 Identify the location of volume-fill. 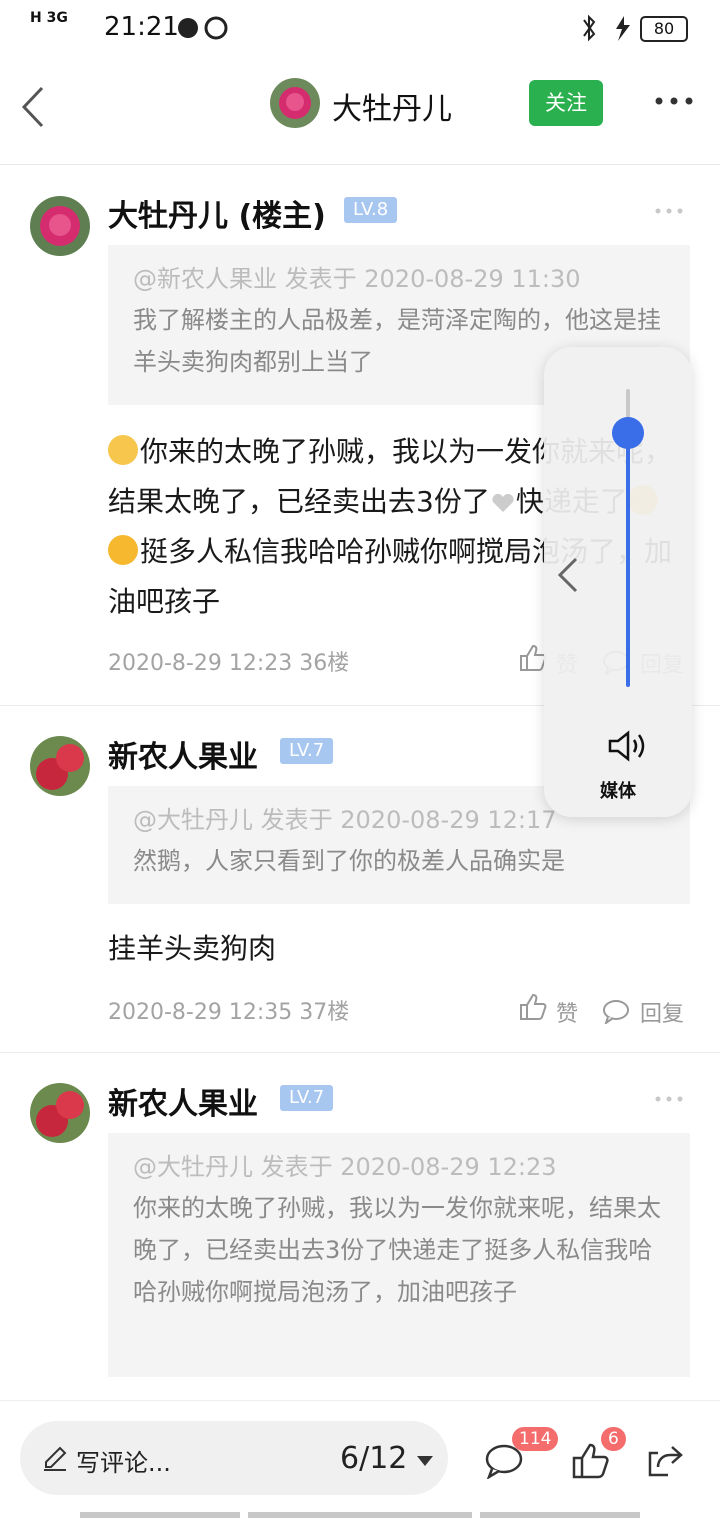
(628, 560).